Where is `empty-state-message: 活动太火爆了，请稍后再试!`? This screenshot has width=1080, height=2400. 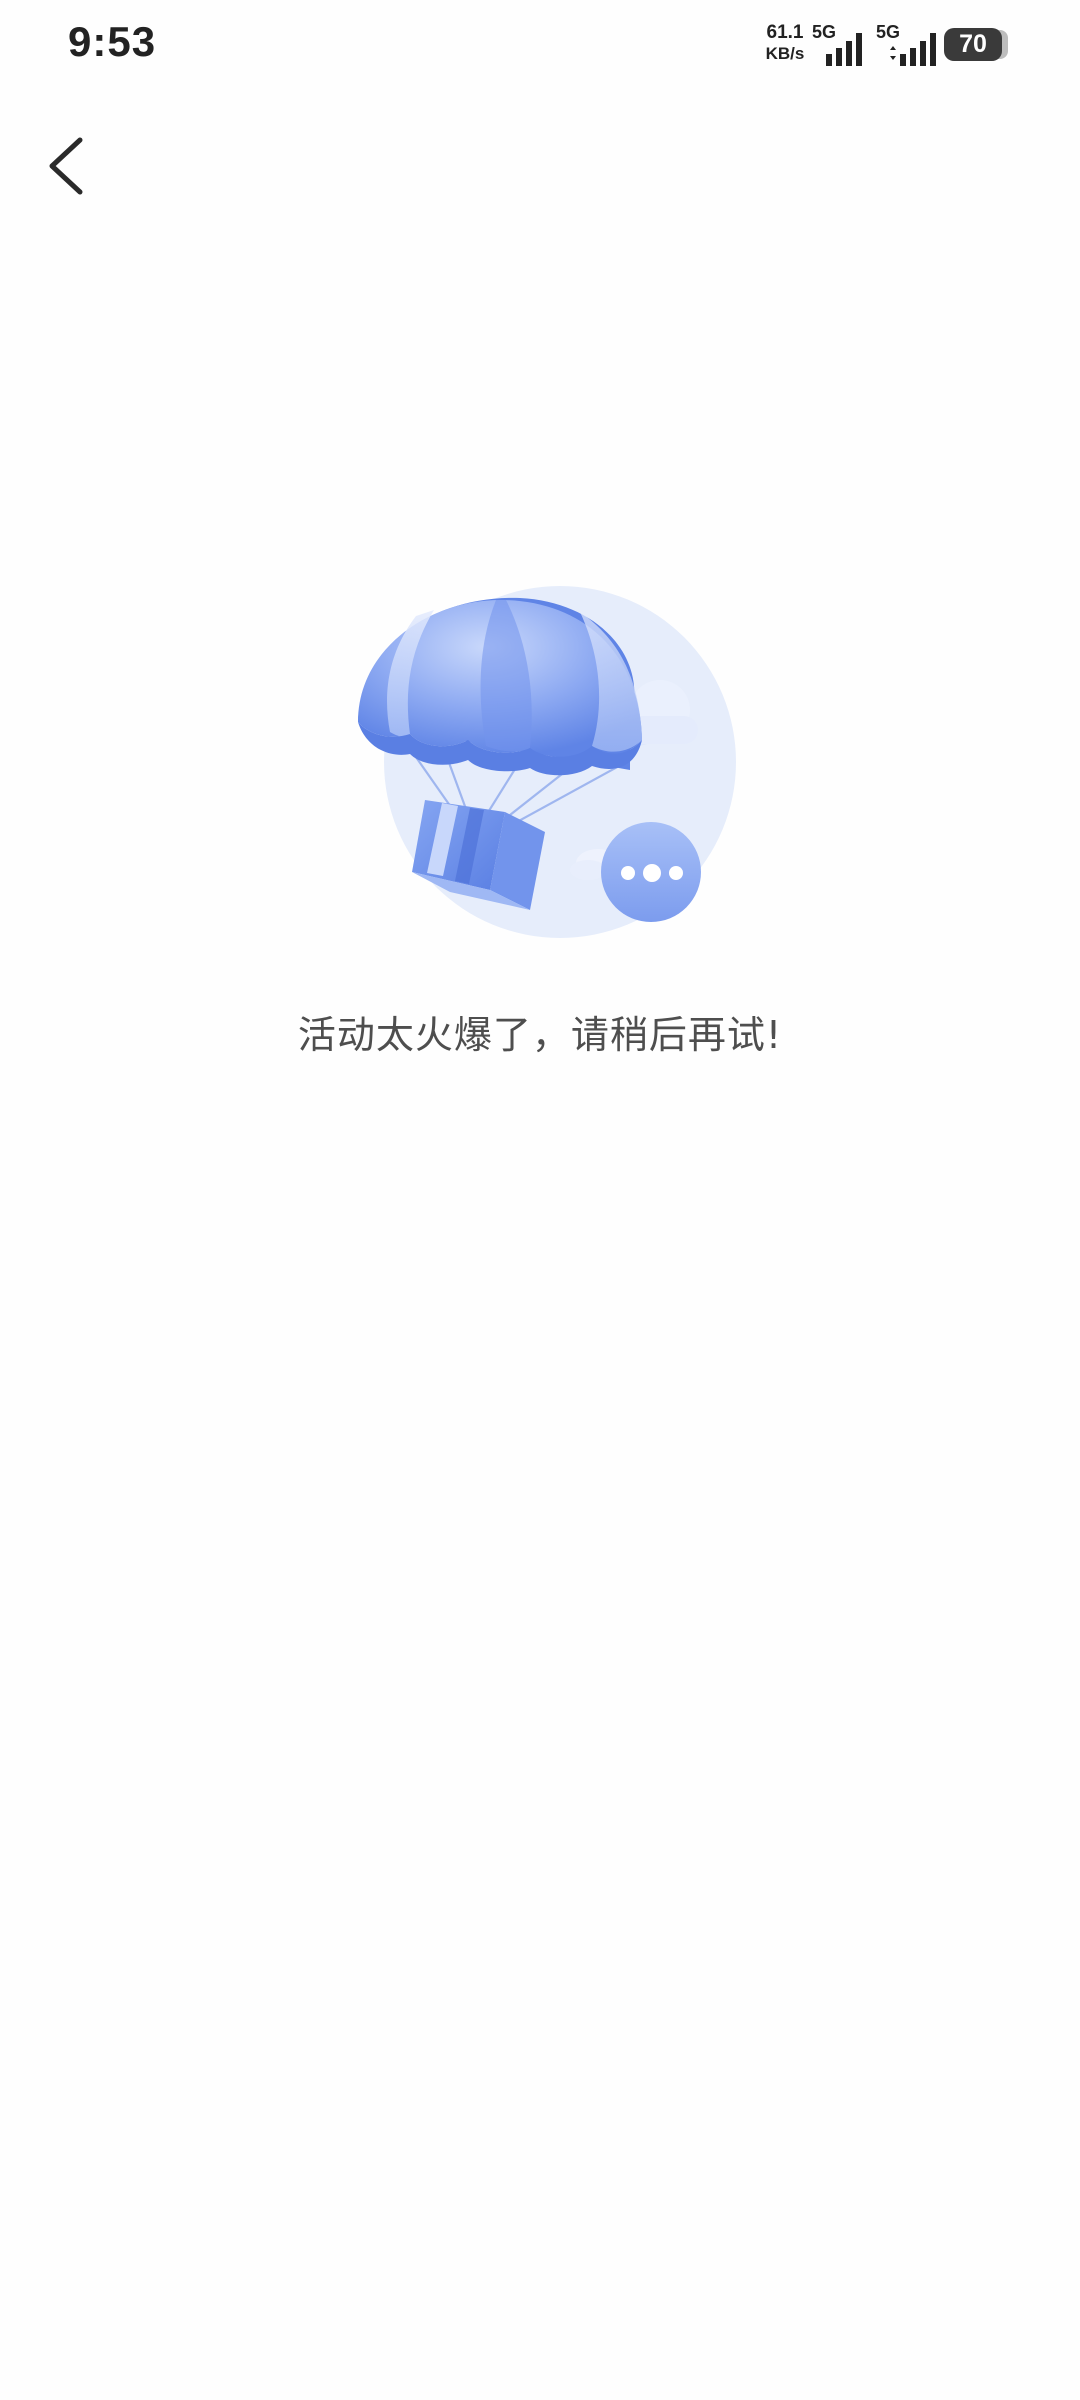 empty-state-message: 活动太火爆了，请稍后再试! is located at coordinates (540, 1035).